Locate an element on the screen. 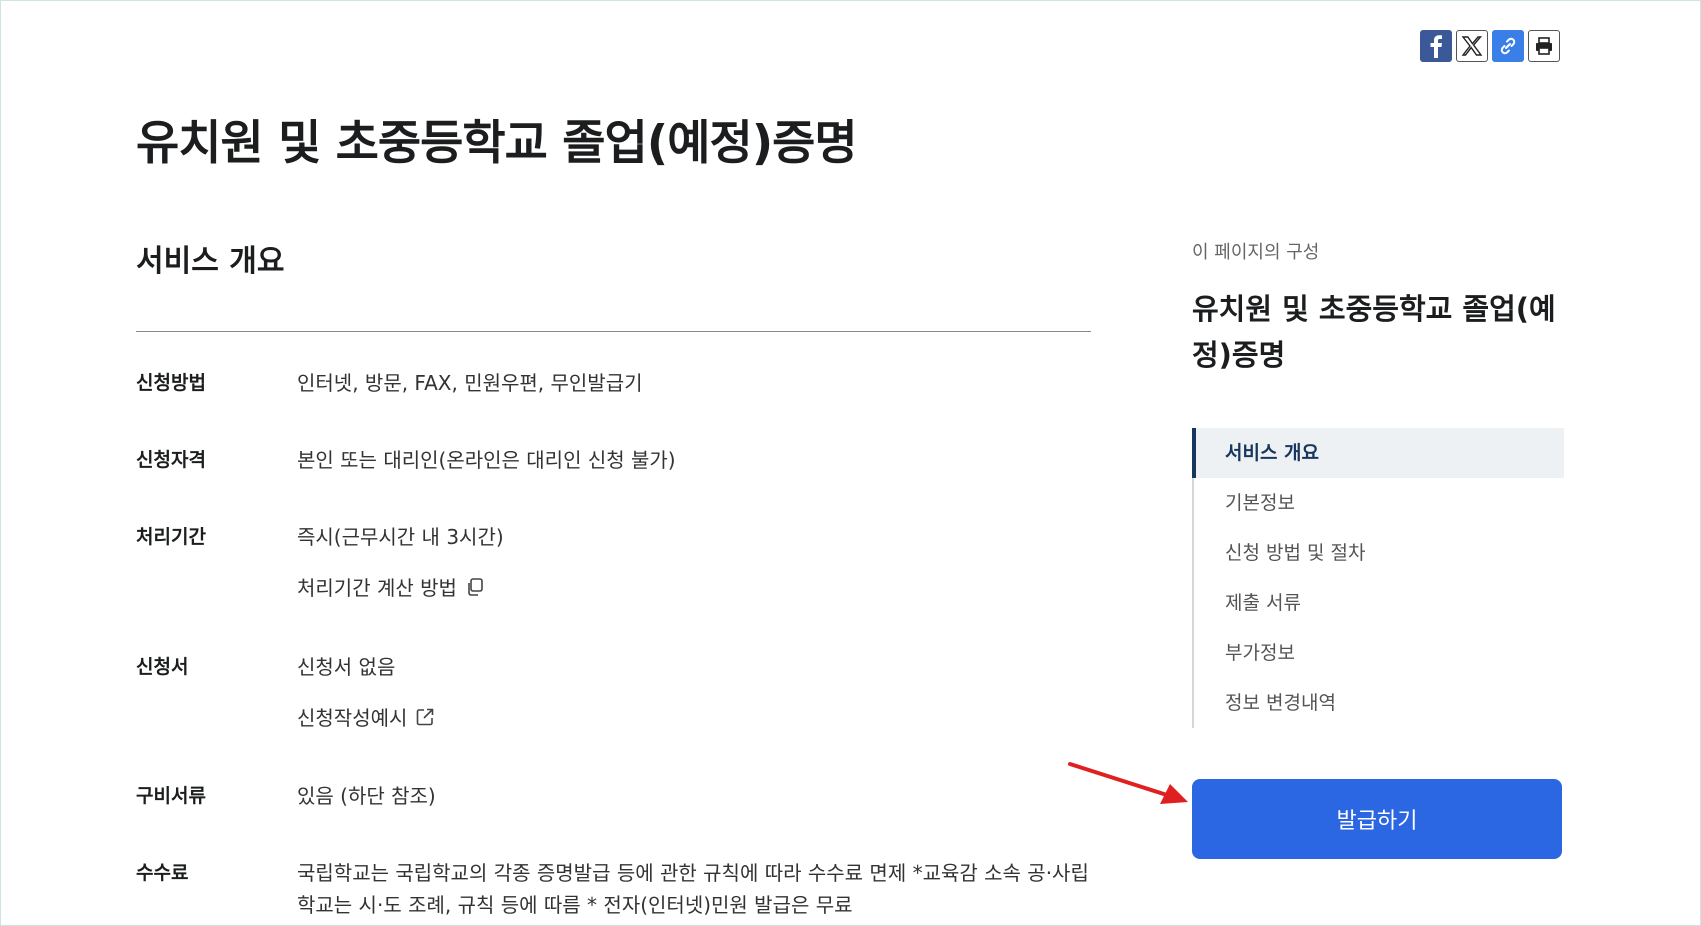  page-title: 유치원 및 초중등학교 졸업(예정)증명 is located at coordinates (497, 143).